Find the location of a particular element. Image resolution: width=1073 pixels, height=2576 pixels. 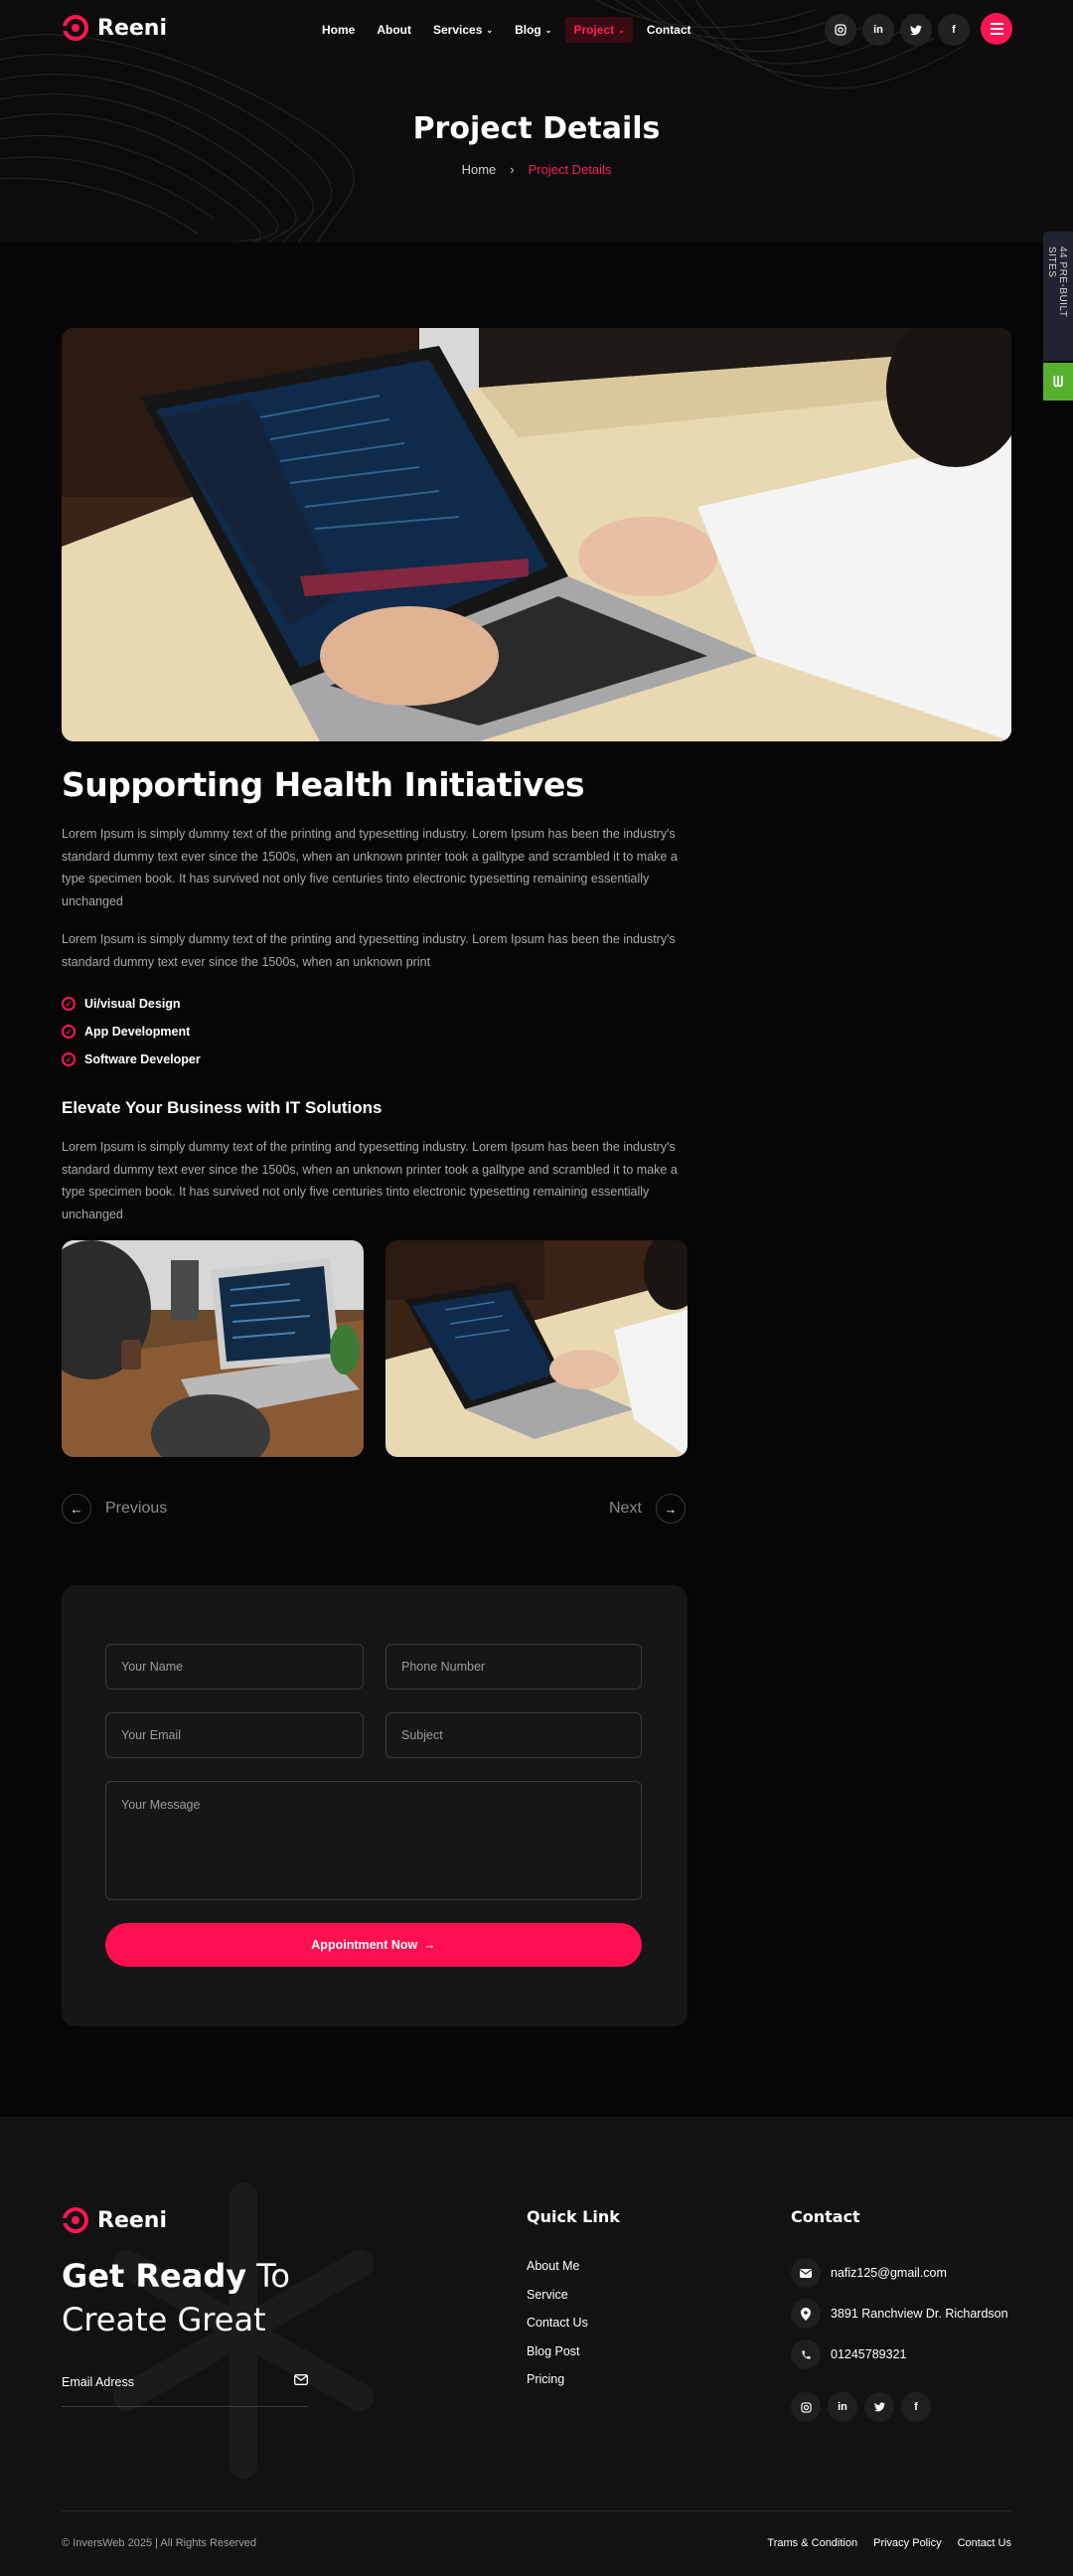

contact-phone-text: 01245789321 is located at coordinates (869, 2354).